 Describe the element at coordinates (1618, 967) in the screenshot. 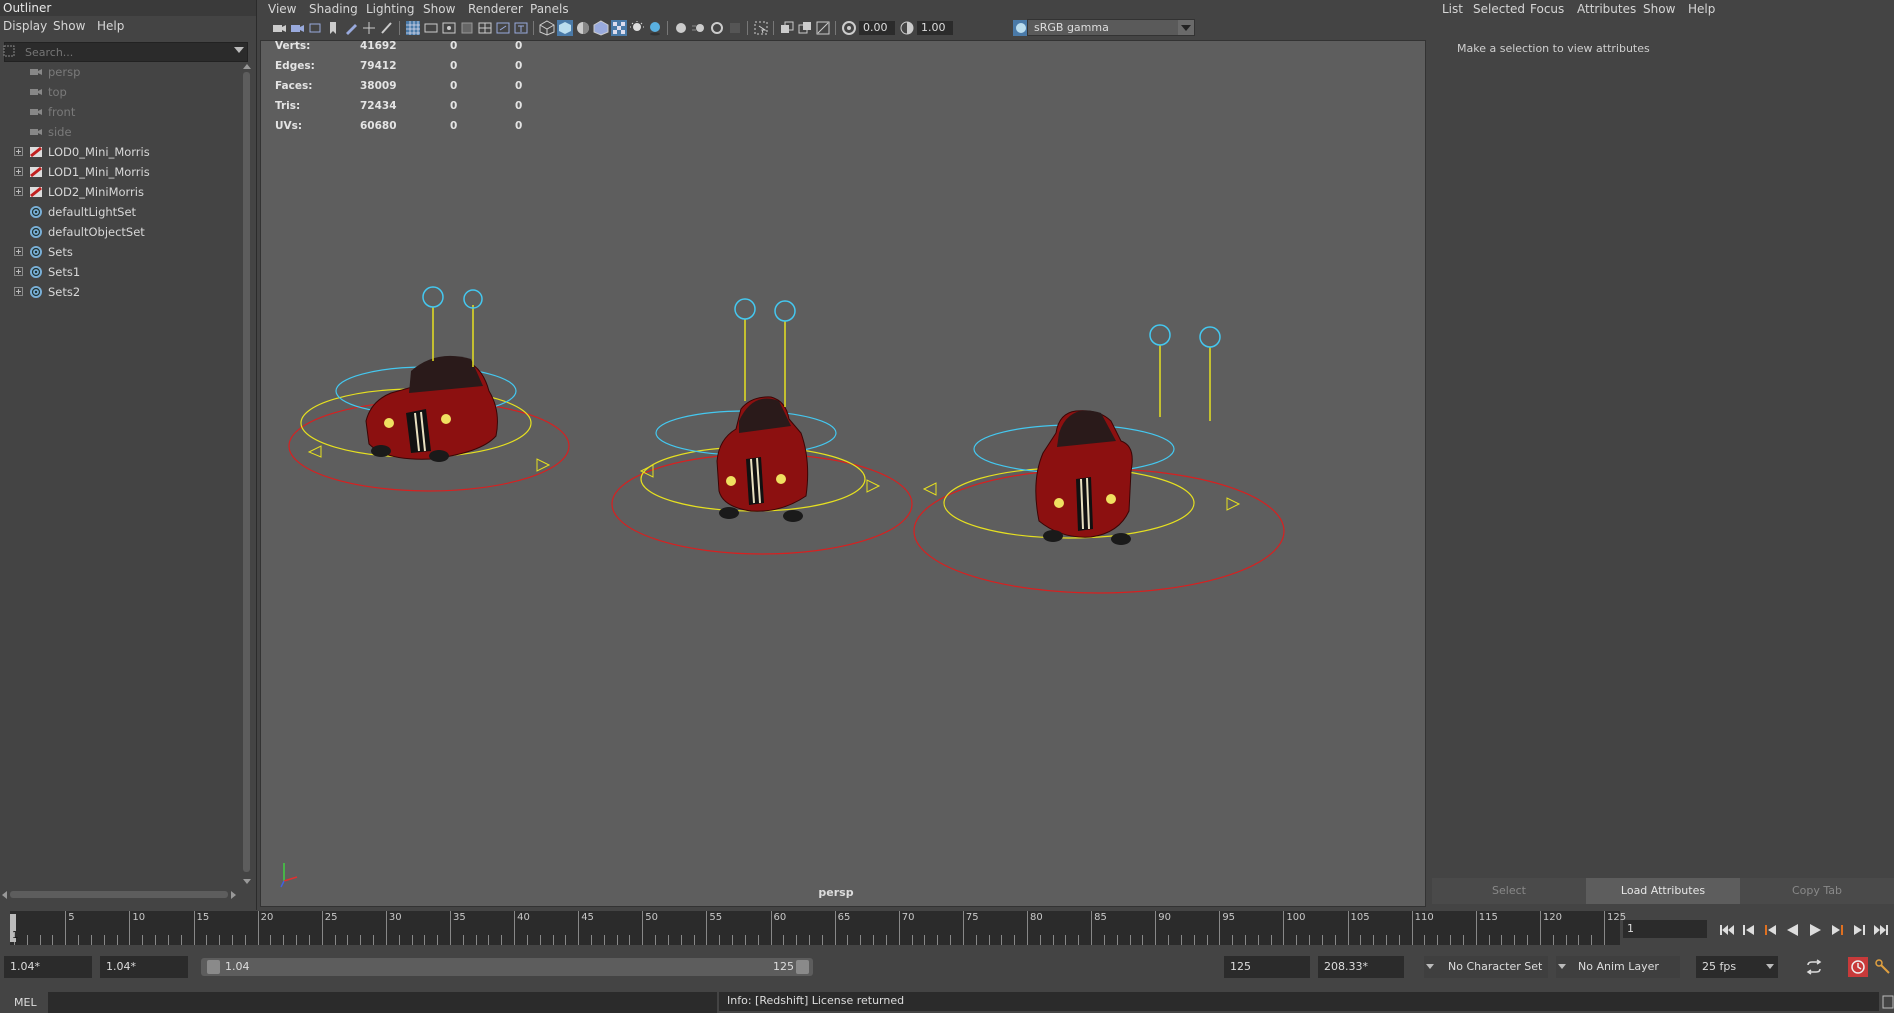

I see `anim-layer-dropdown: No Anim Layer` at that location.